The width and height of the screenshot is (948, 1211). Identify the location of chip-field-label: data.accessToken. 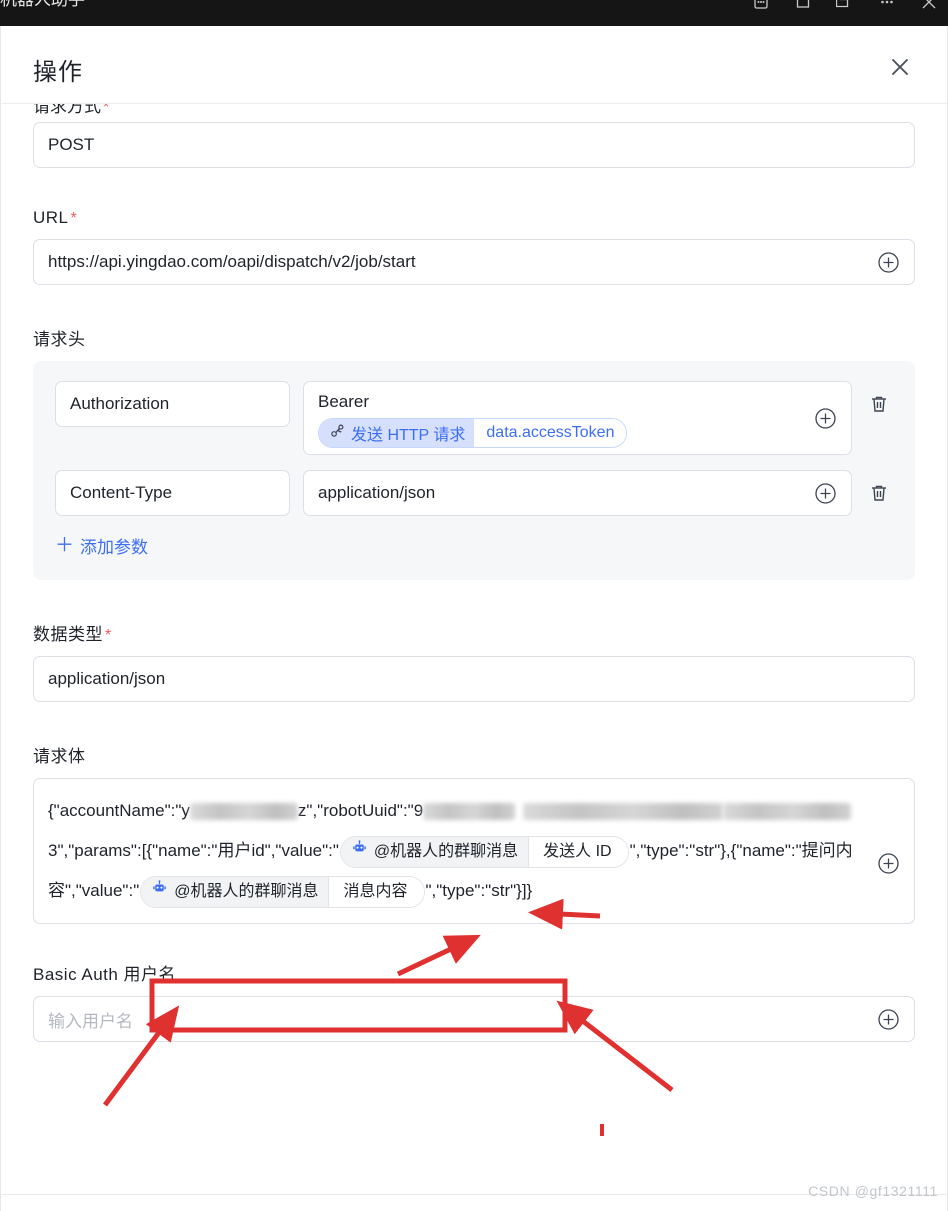
(550, 433).